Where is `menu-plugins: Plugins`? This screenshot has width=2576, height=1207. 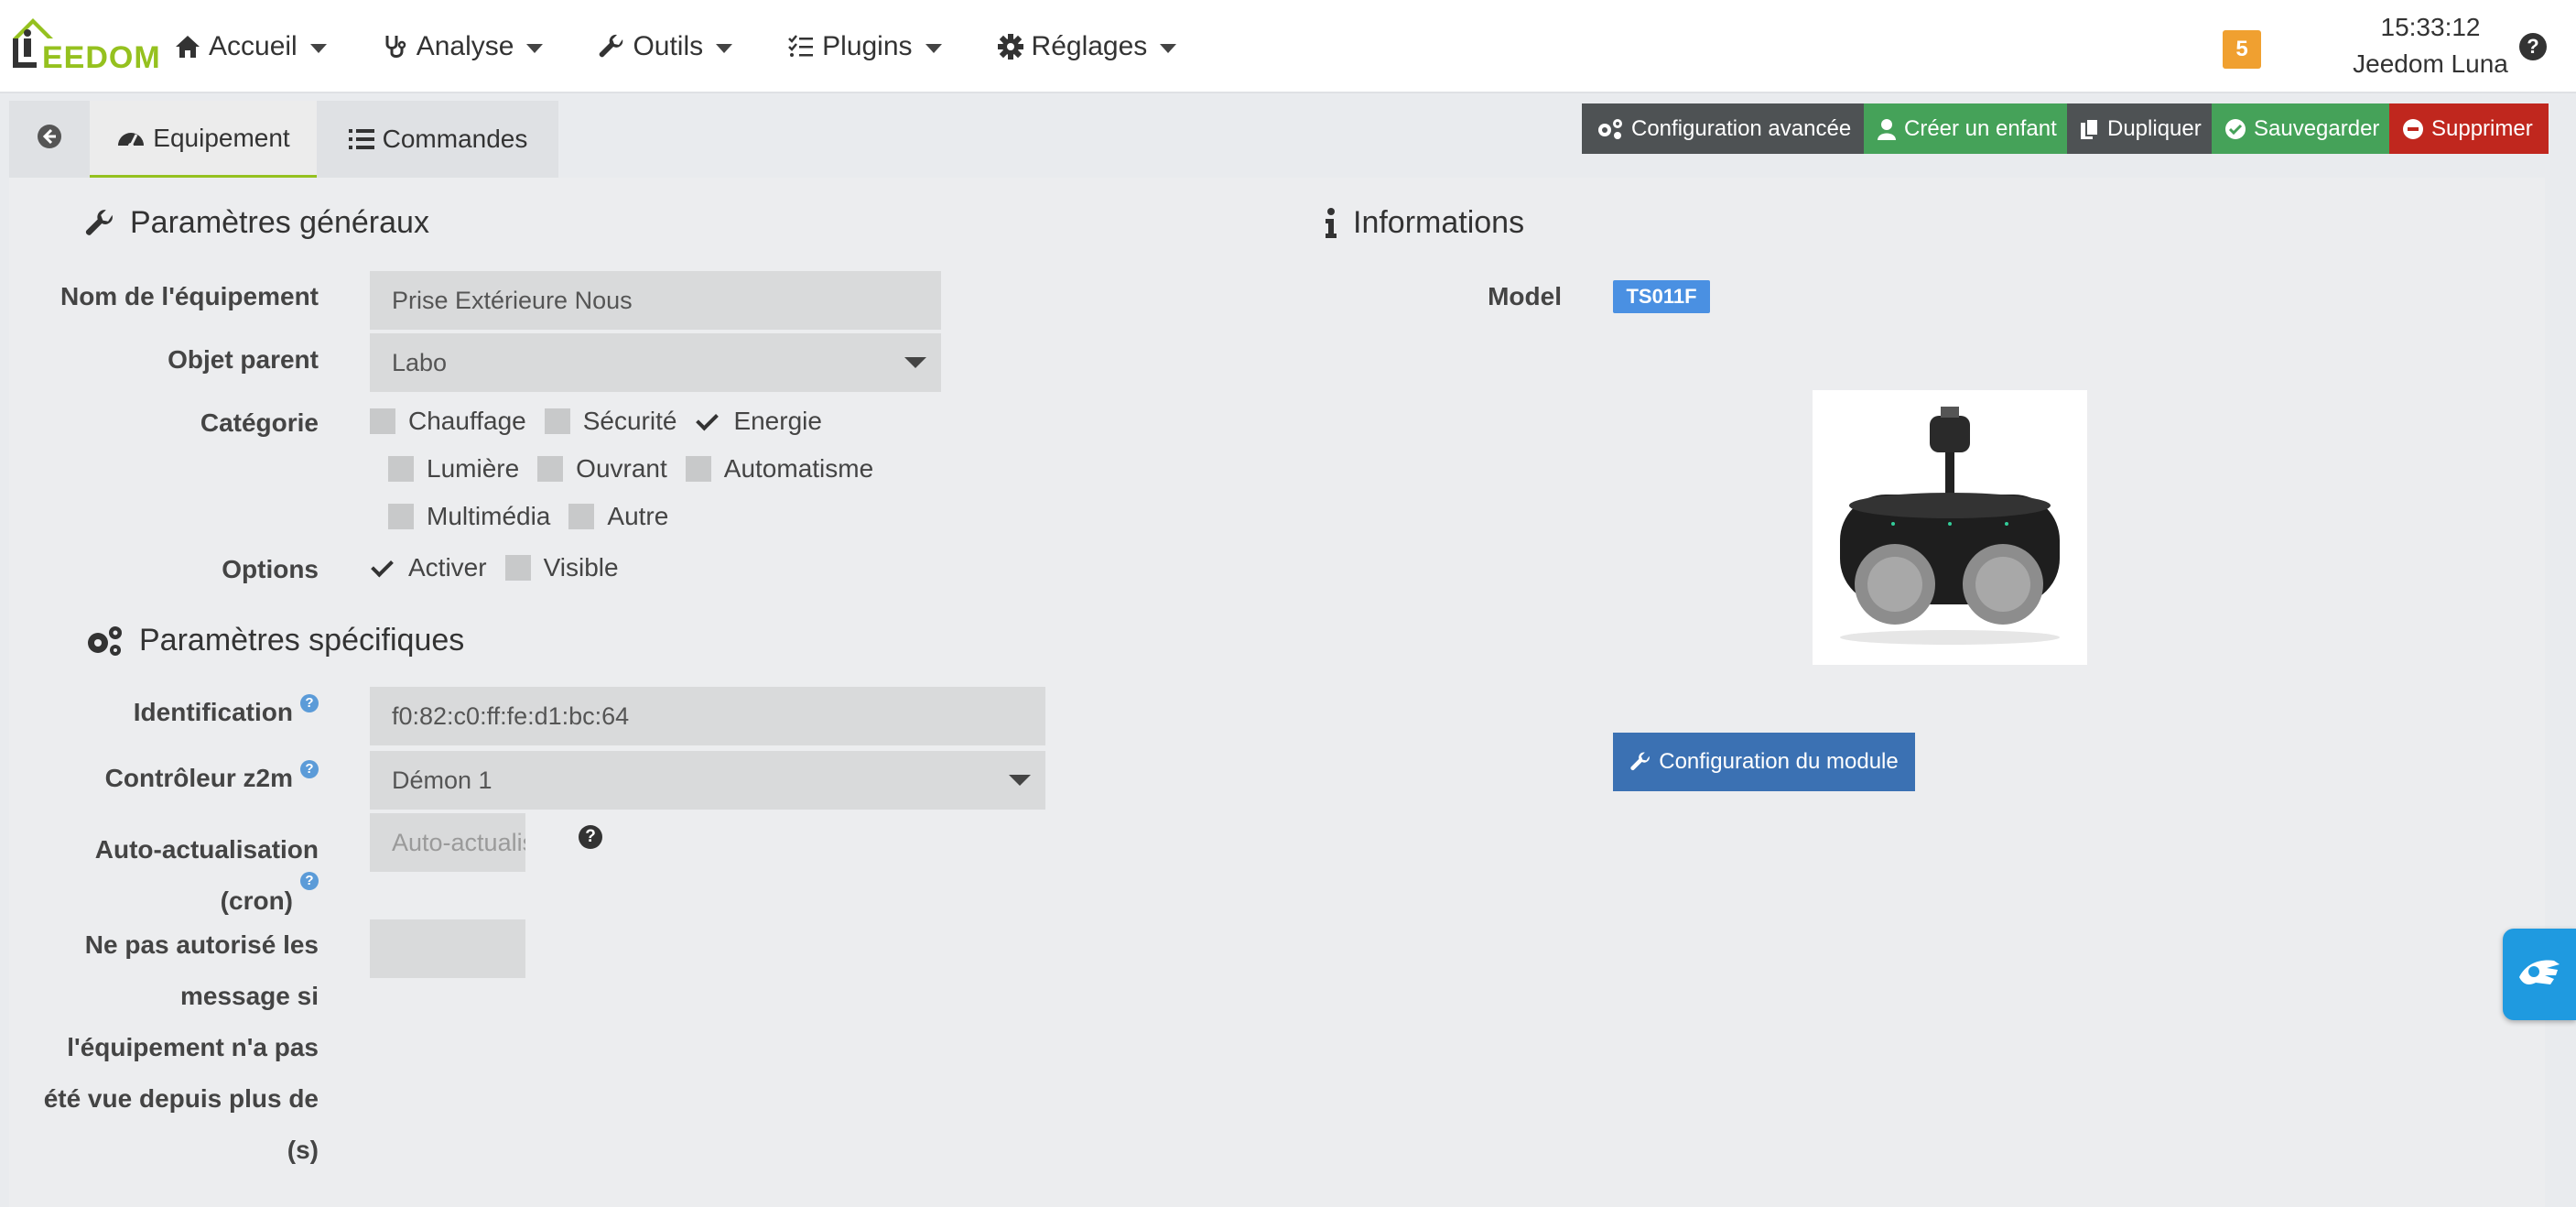
menu-plugins: Plugins is located at coordinates (864, 46).